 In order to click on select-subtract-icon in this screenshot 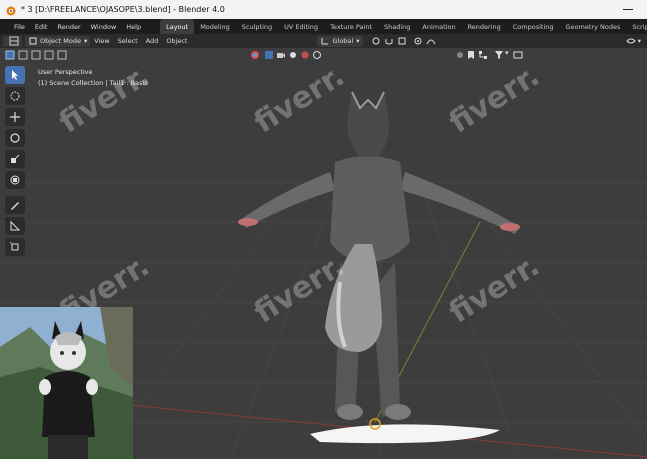, I will do `click(36, 55)`.